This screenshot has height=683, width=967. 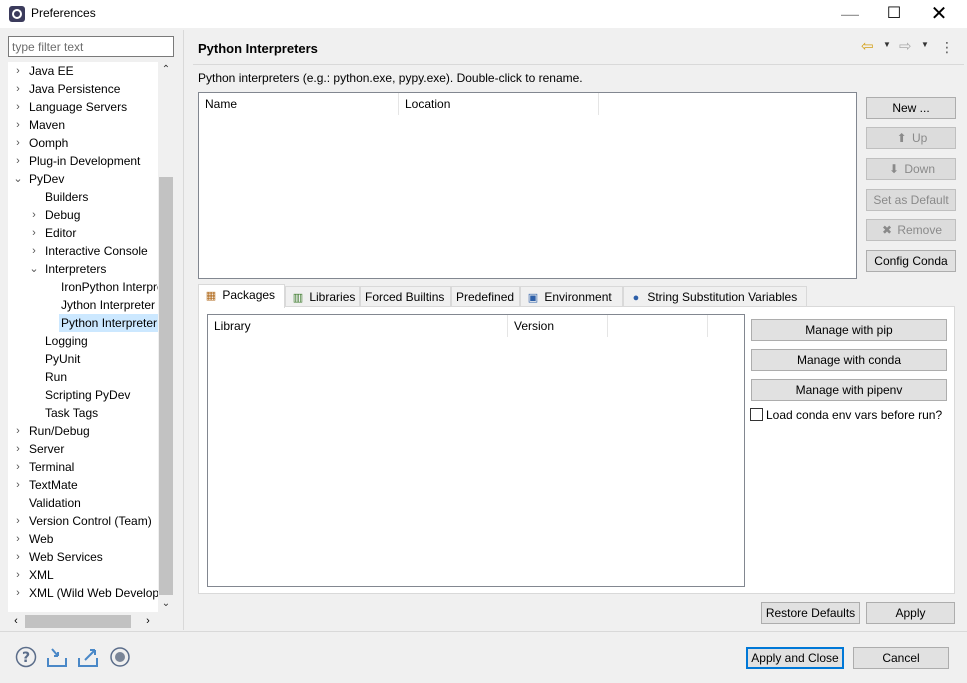 What do you see at coordinates (83, 197) in the screenshot?
I see `tree-item: Builders` at bounding box center [83, 197].